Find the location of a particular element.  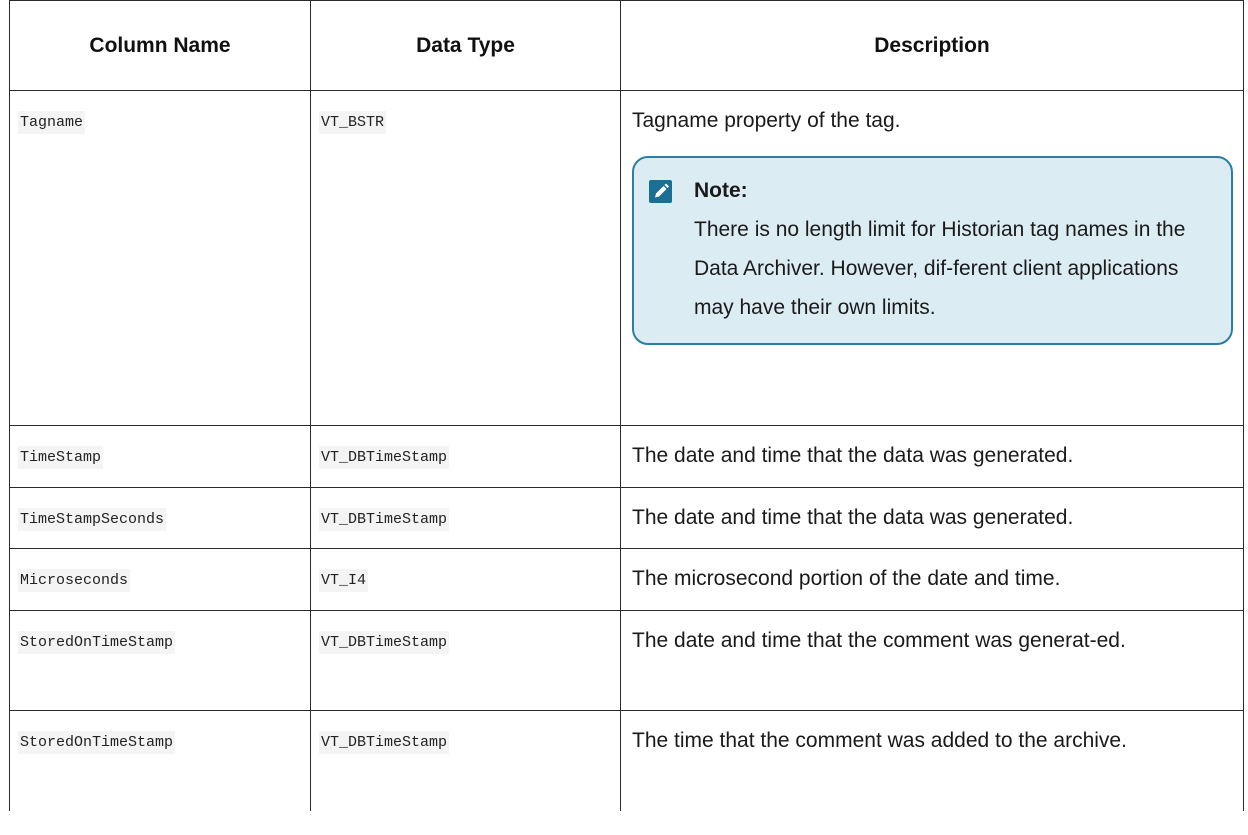

header-description: Description is located at coordinates (932, 45).